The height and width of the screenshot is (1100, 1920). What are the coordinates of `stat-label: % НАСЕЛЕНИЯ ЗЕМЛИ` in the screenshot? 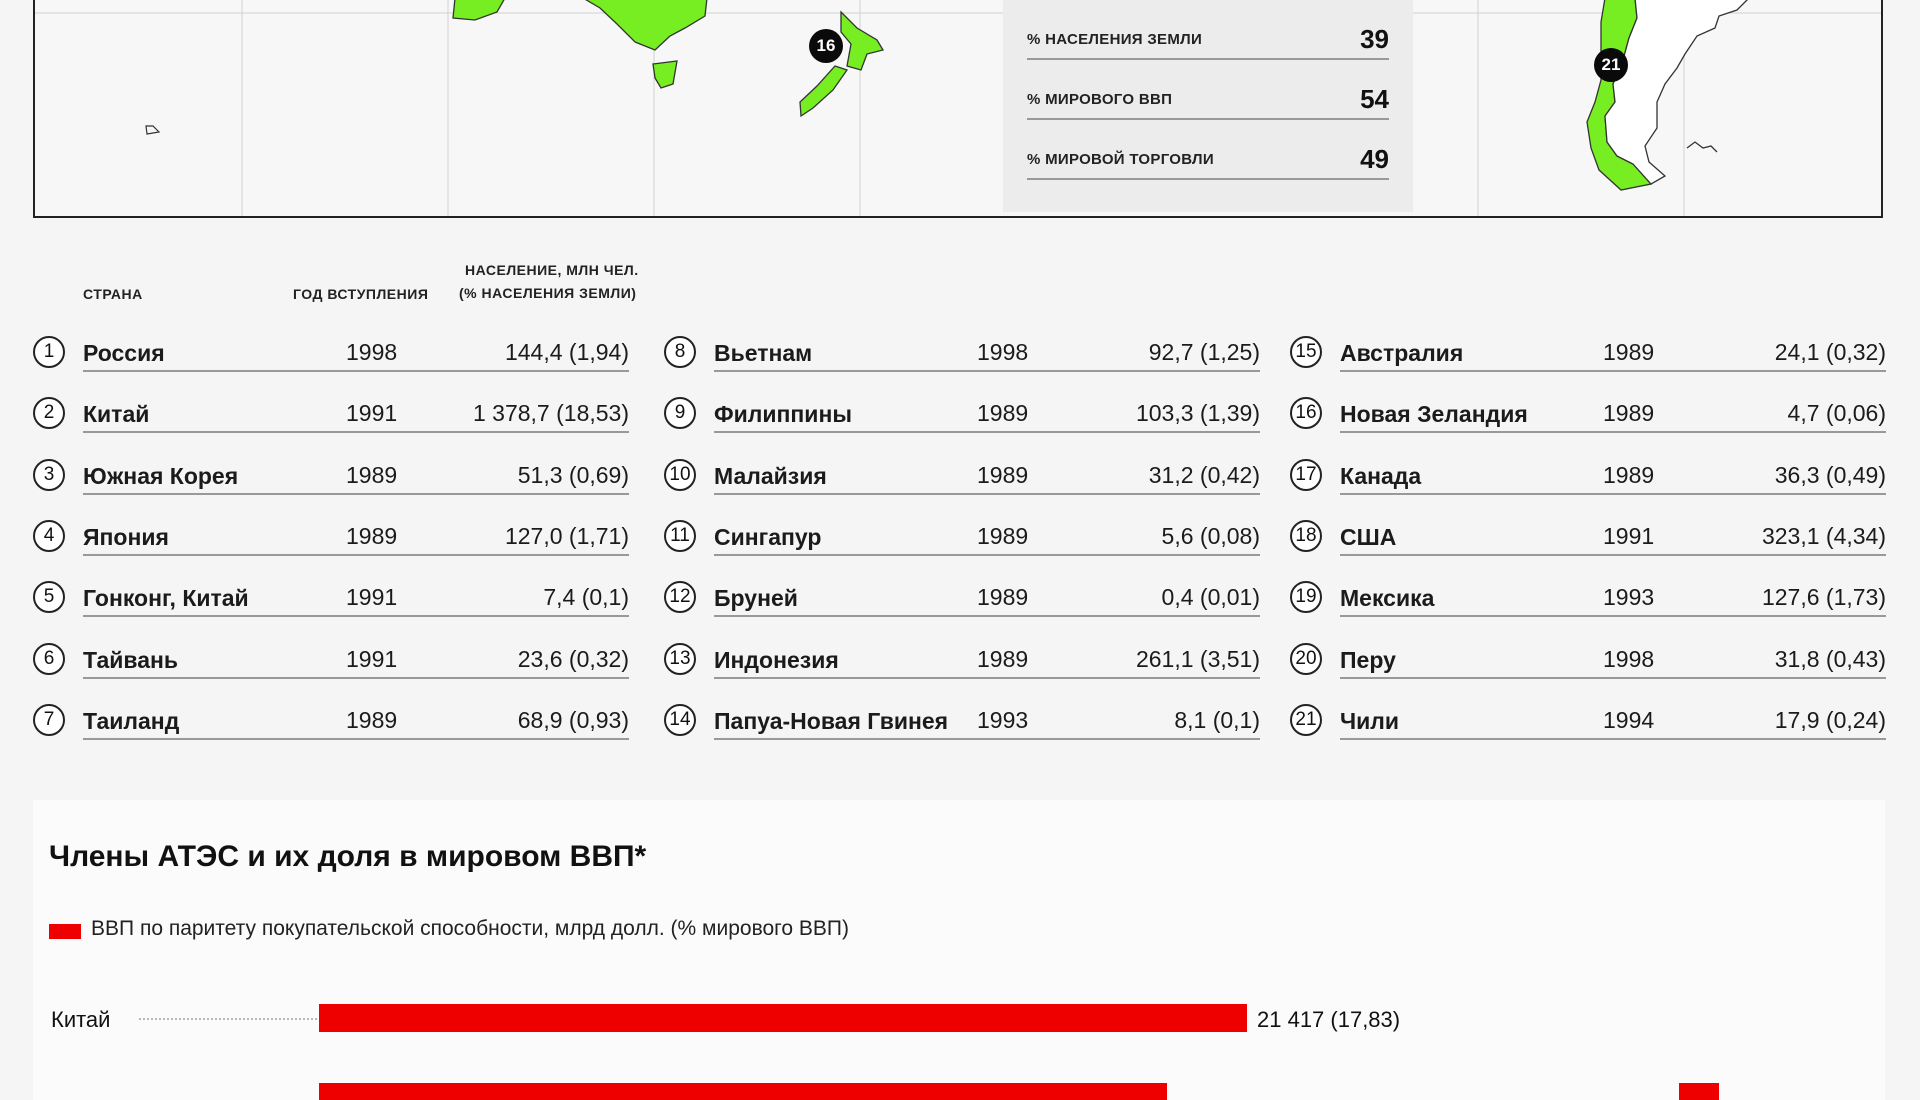 It's located at (1115, 39).